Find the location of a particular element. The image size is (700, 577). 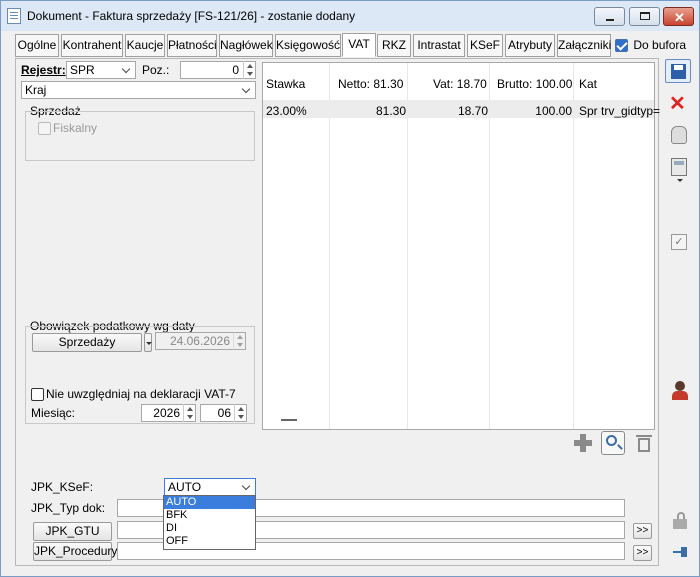

poz-spinner is located at coordinates (249, 70).